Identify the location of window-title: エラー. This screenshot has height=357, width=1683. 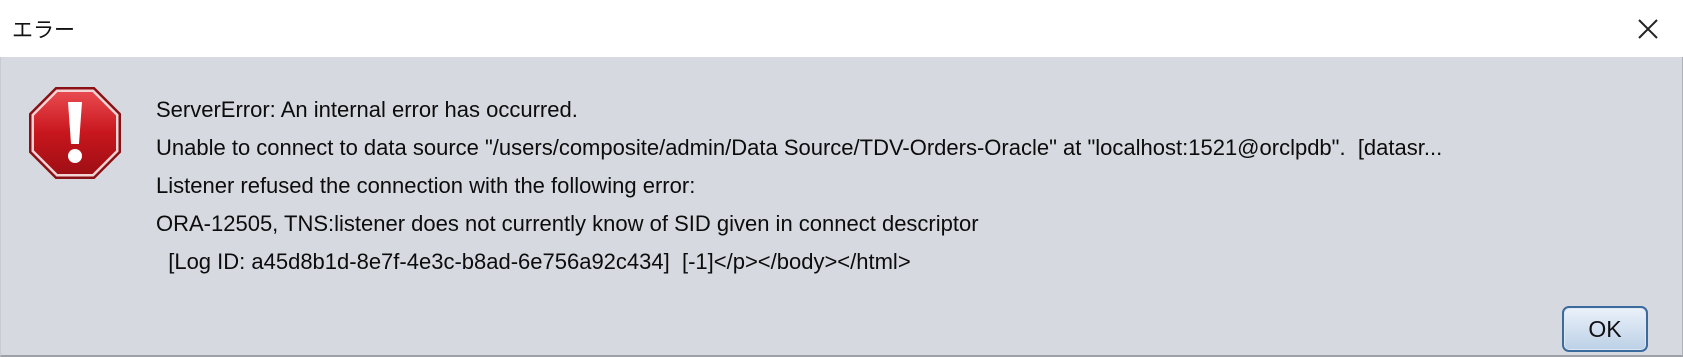
(43, 30).